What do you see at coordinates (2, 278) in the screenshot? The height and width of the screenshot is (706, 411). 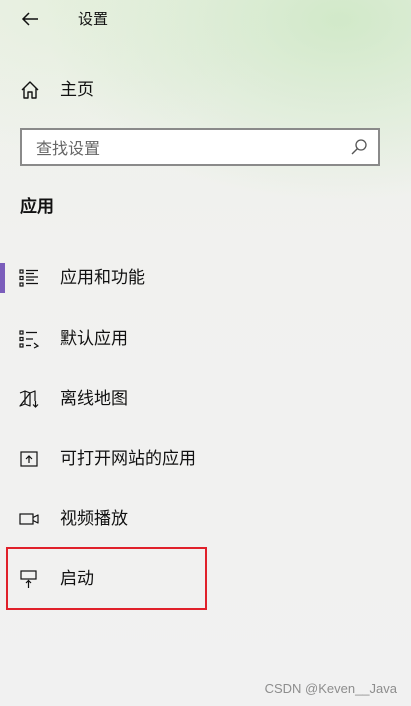 I see `selected-indicator` at bounding box center [2, 278].